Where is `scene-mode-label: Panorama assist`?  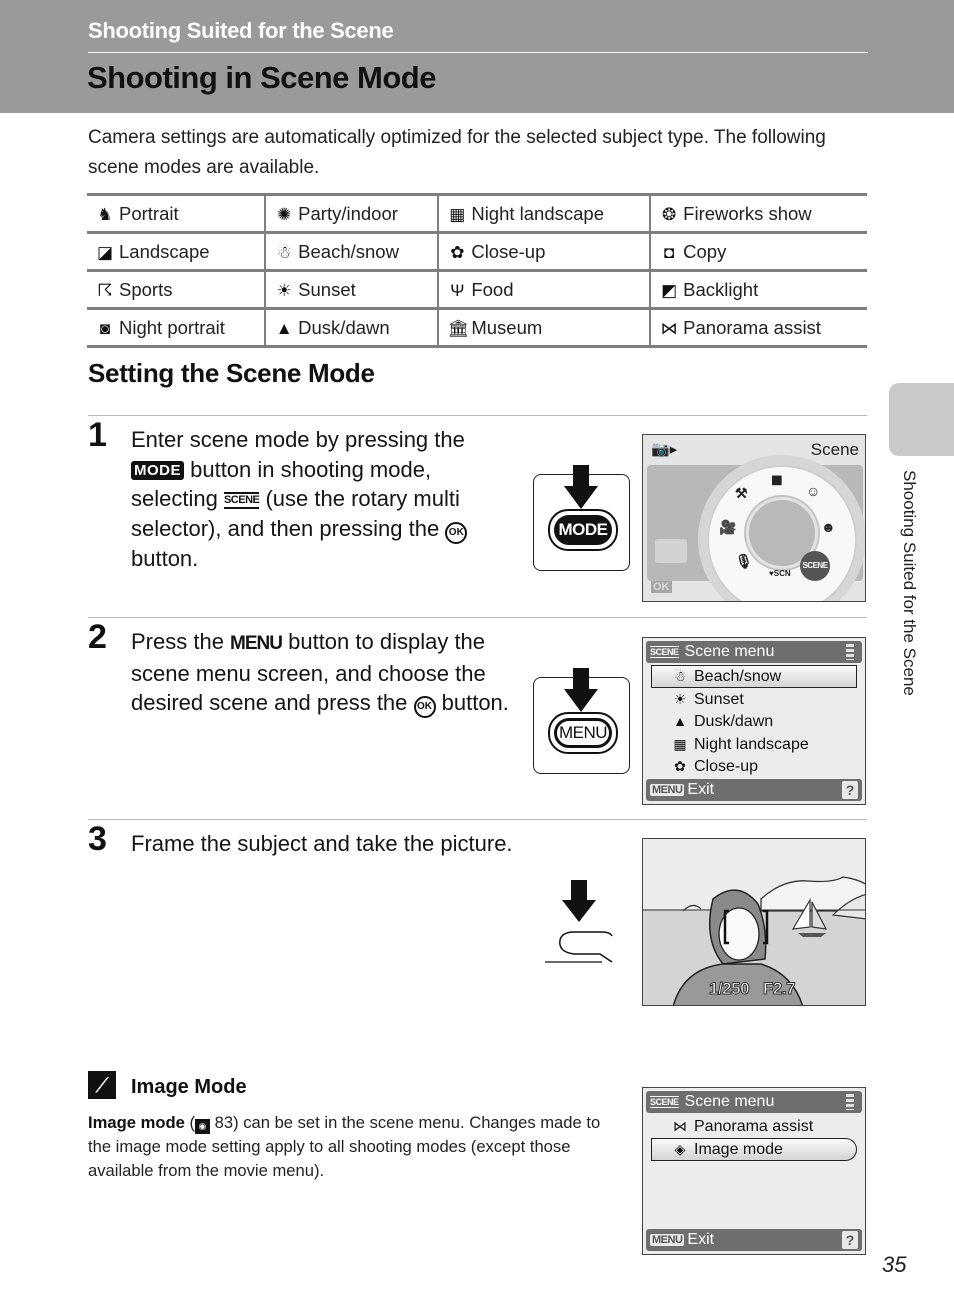
scene-mode-label: Panorama assist is located at coordinates (752, 327).